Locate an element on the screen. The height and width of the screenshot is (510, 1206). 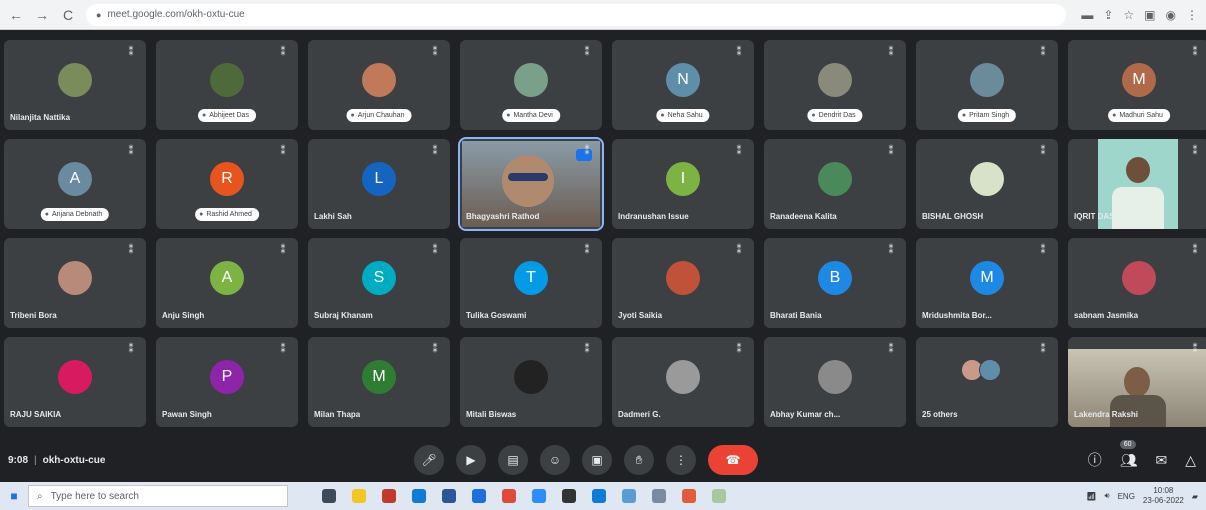
camera-button: ▶ is located at coordinates (471, 460).